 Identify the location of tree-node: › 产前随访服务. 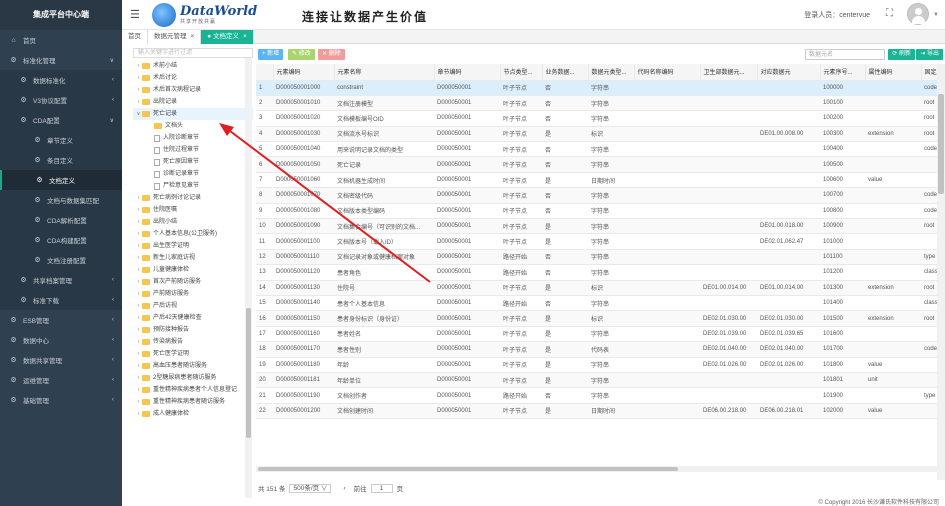
(193, 294).